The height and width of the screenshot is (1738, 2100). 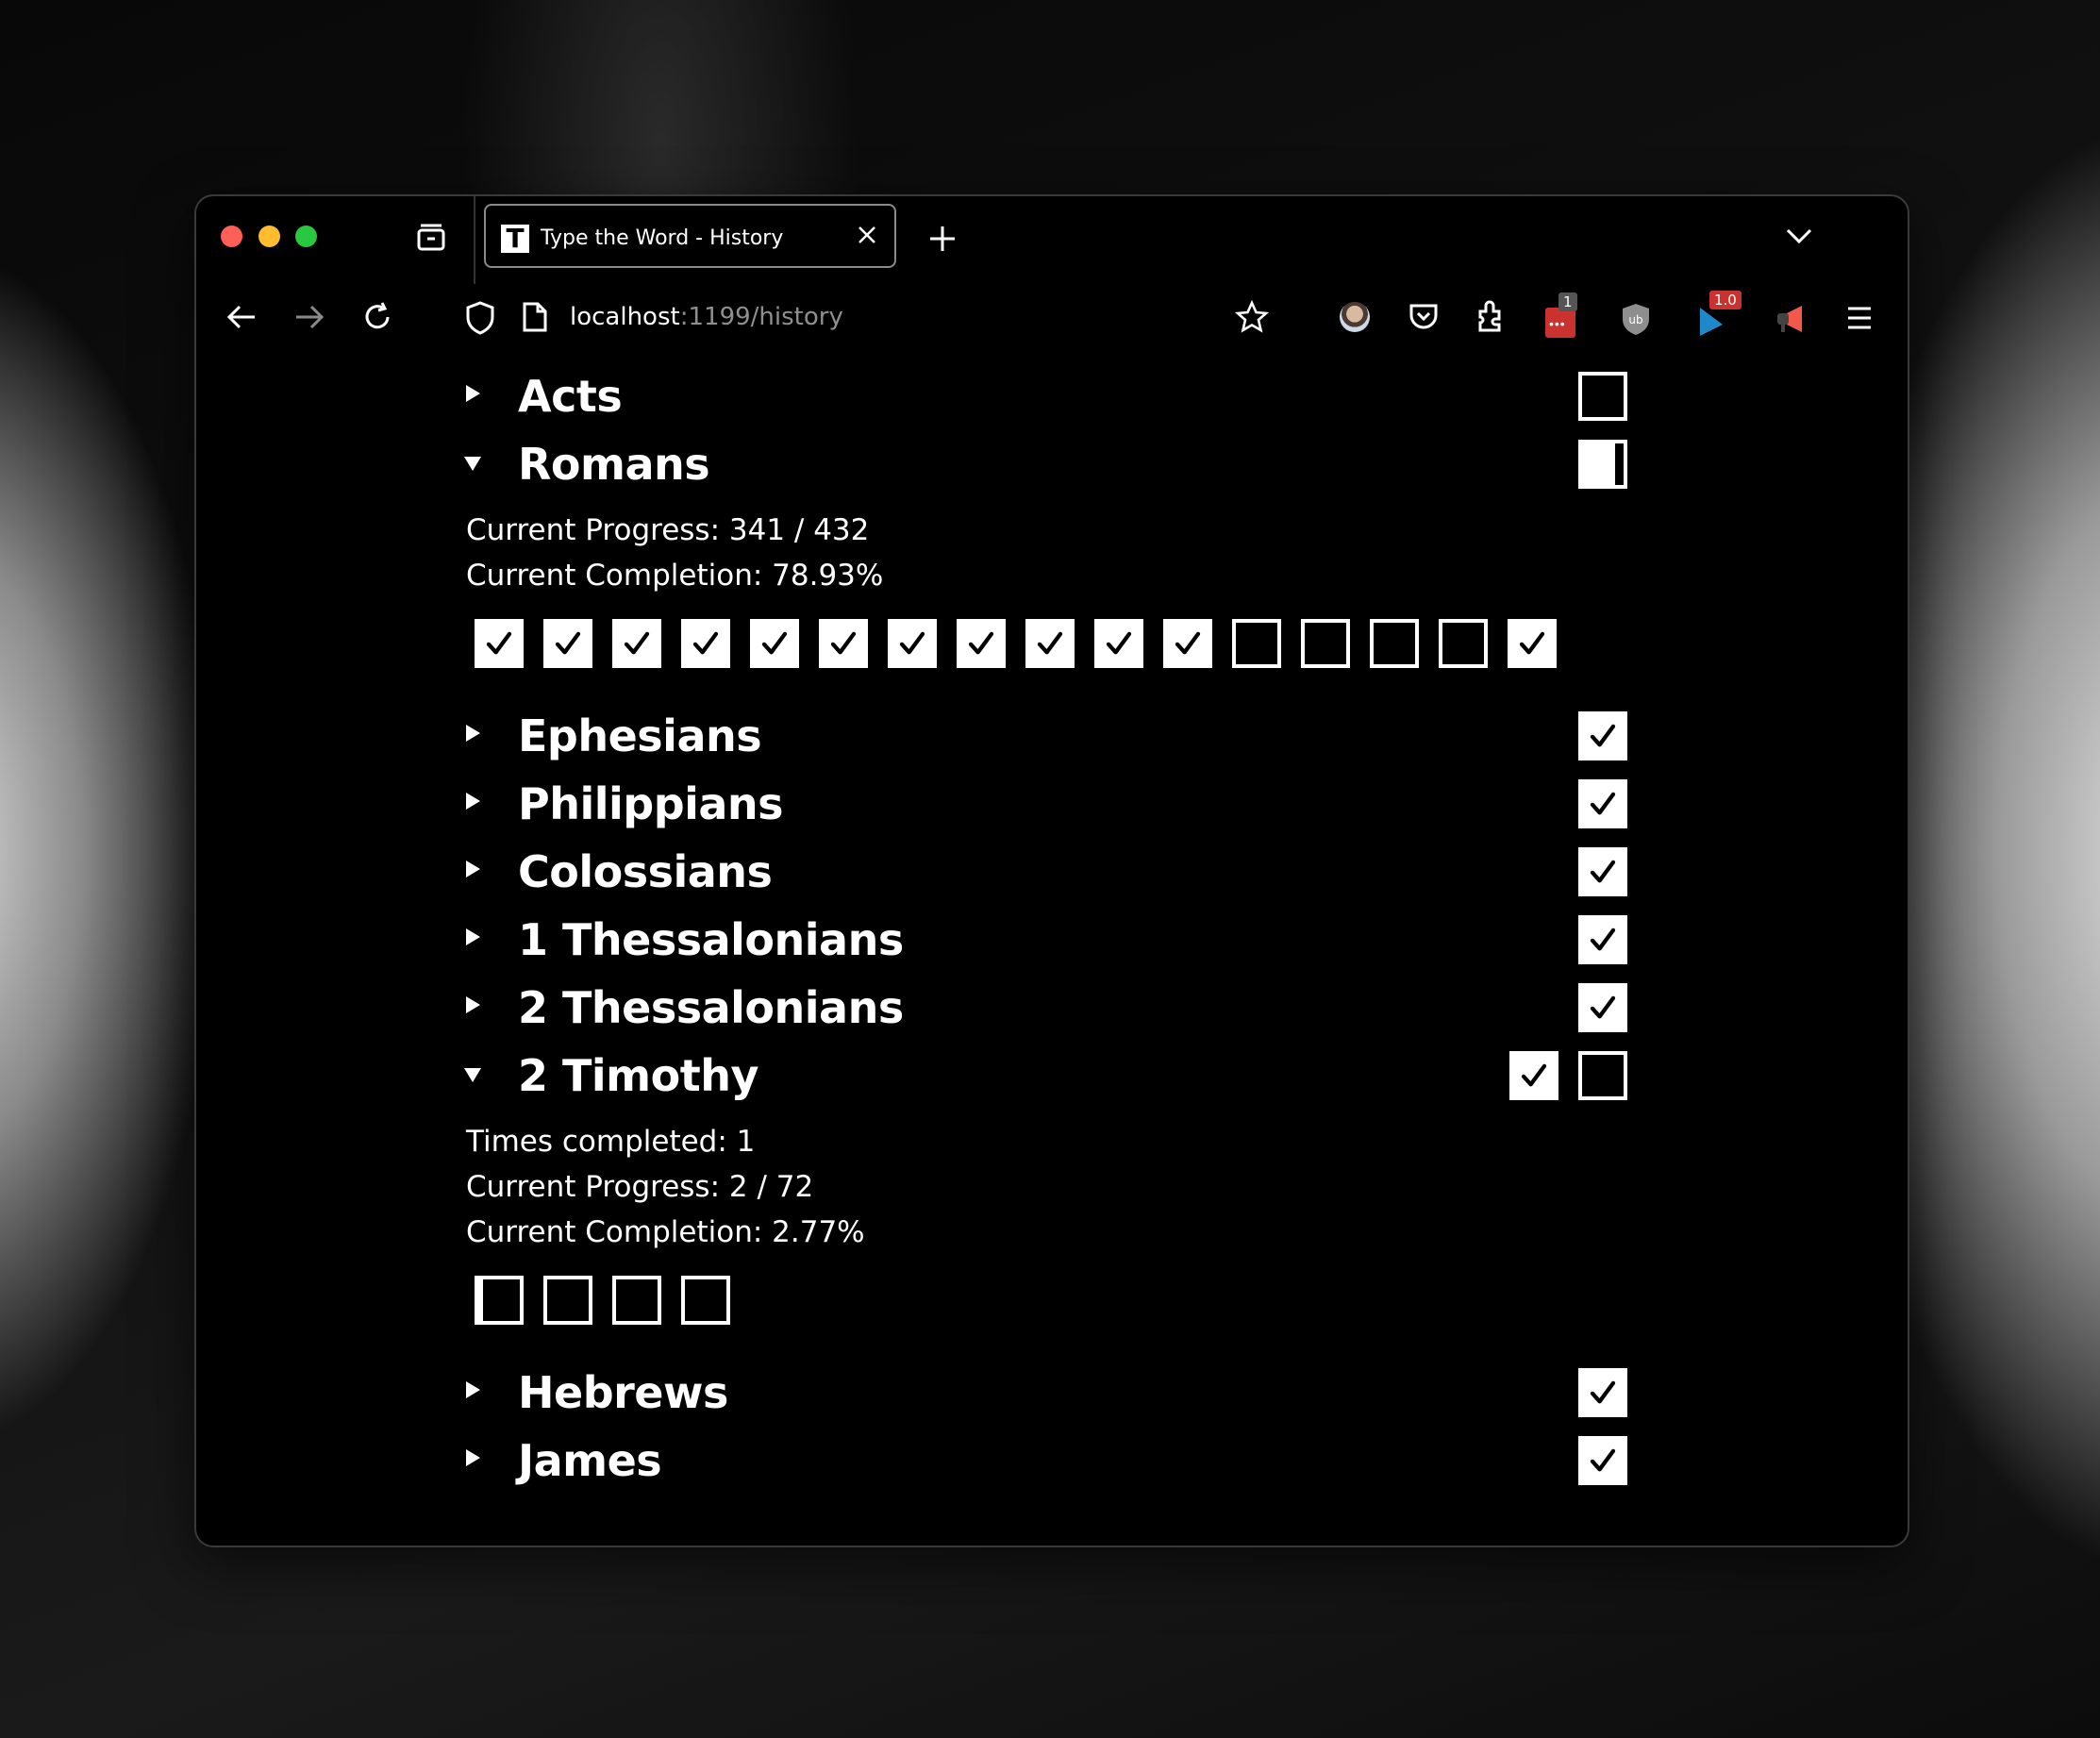 What do you see at coordinates (1424, 318) in the screenshot?
I see `pocket-icon` at bounding box center [1424, 318].